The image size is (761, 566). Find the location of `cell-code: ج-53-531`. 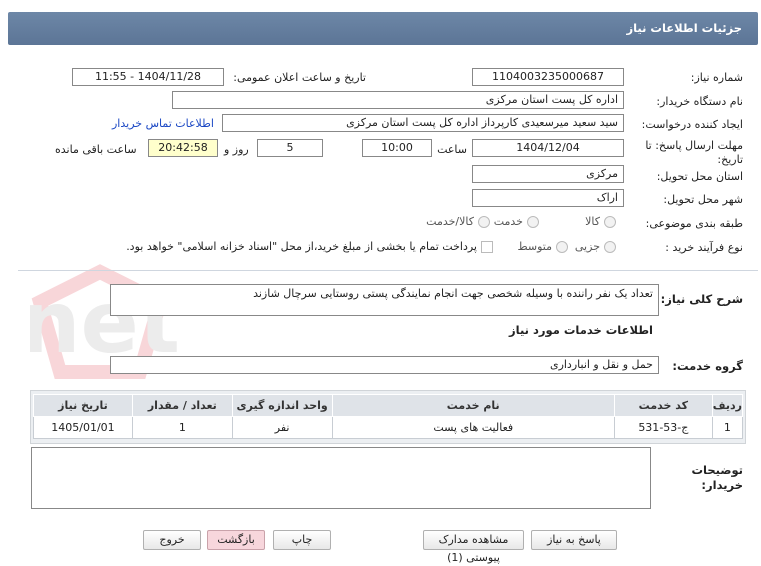

cell-code: ج-53-531 is located at coordinates (663, 427).